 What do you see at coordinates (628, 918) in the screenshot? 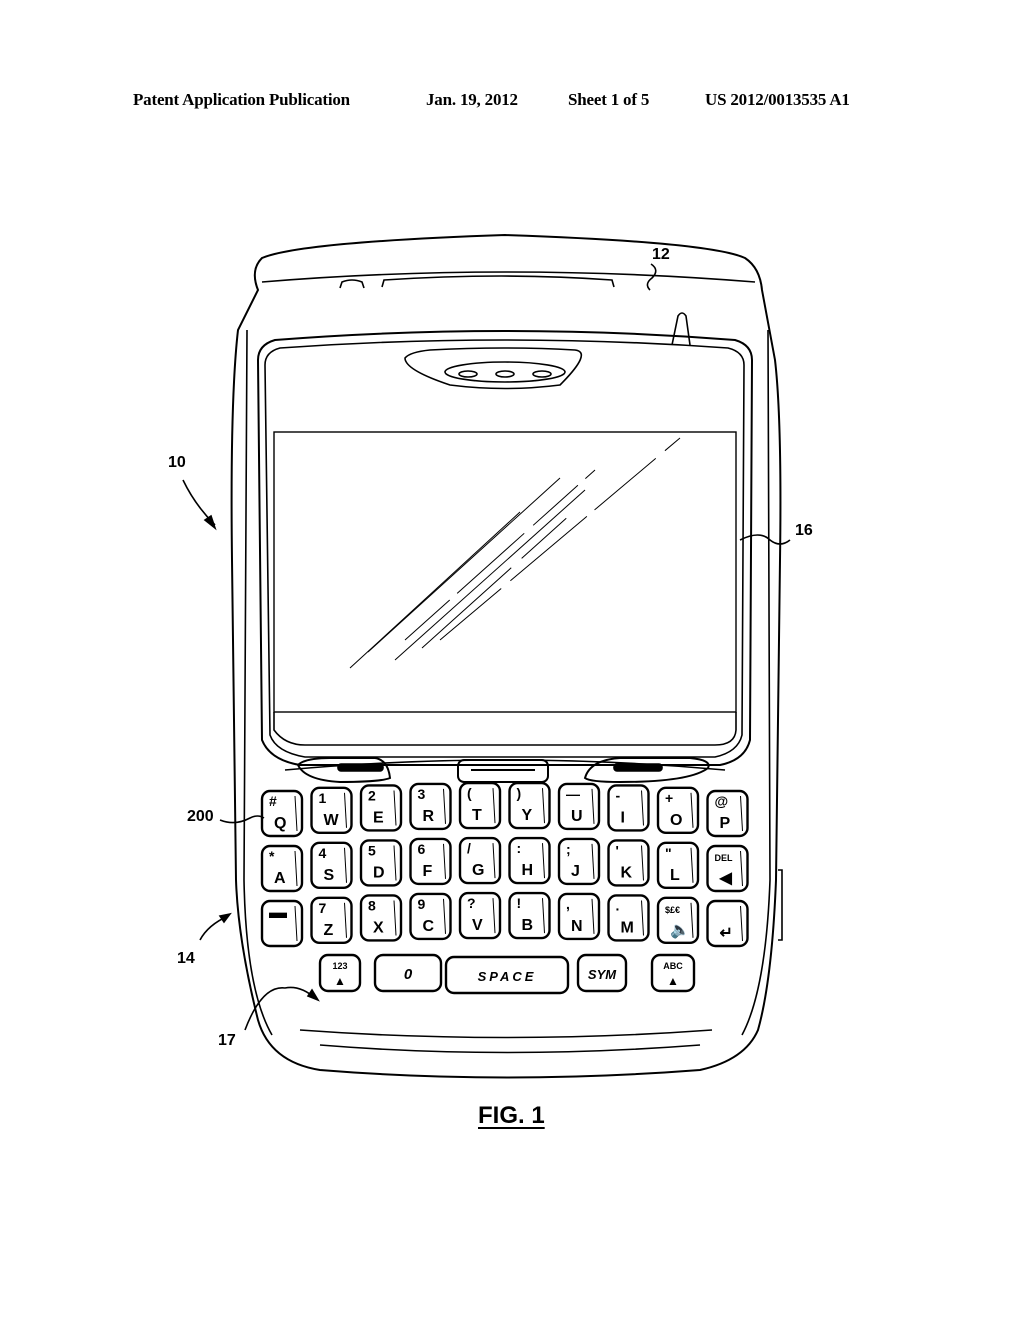
I see `key-m-r2c7: .M` at bounding box center [628, 918].